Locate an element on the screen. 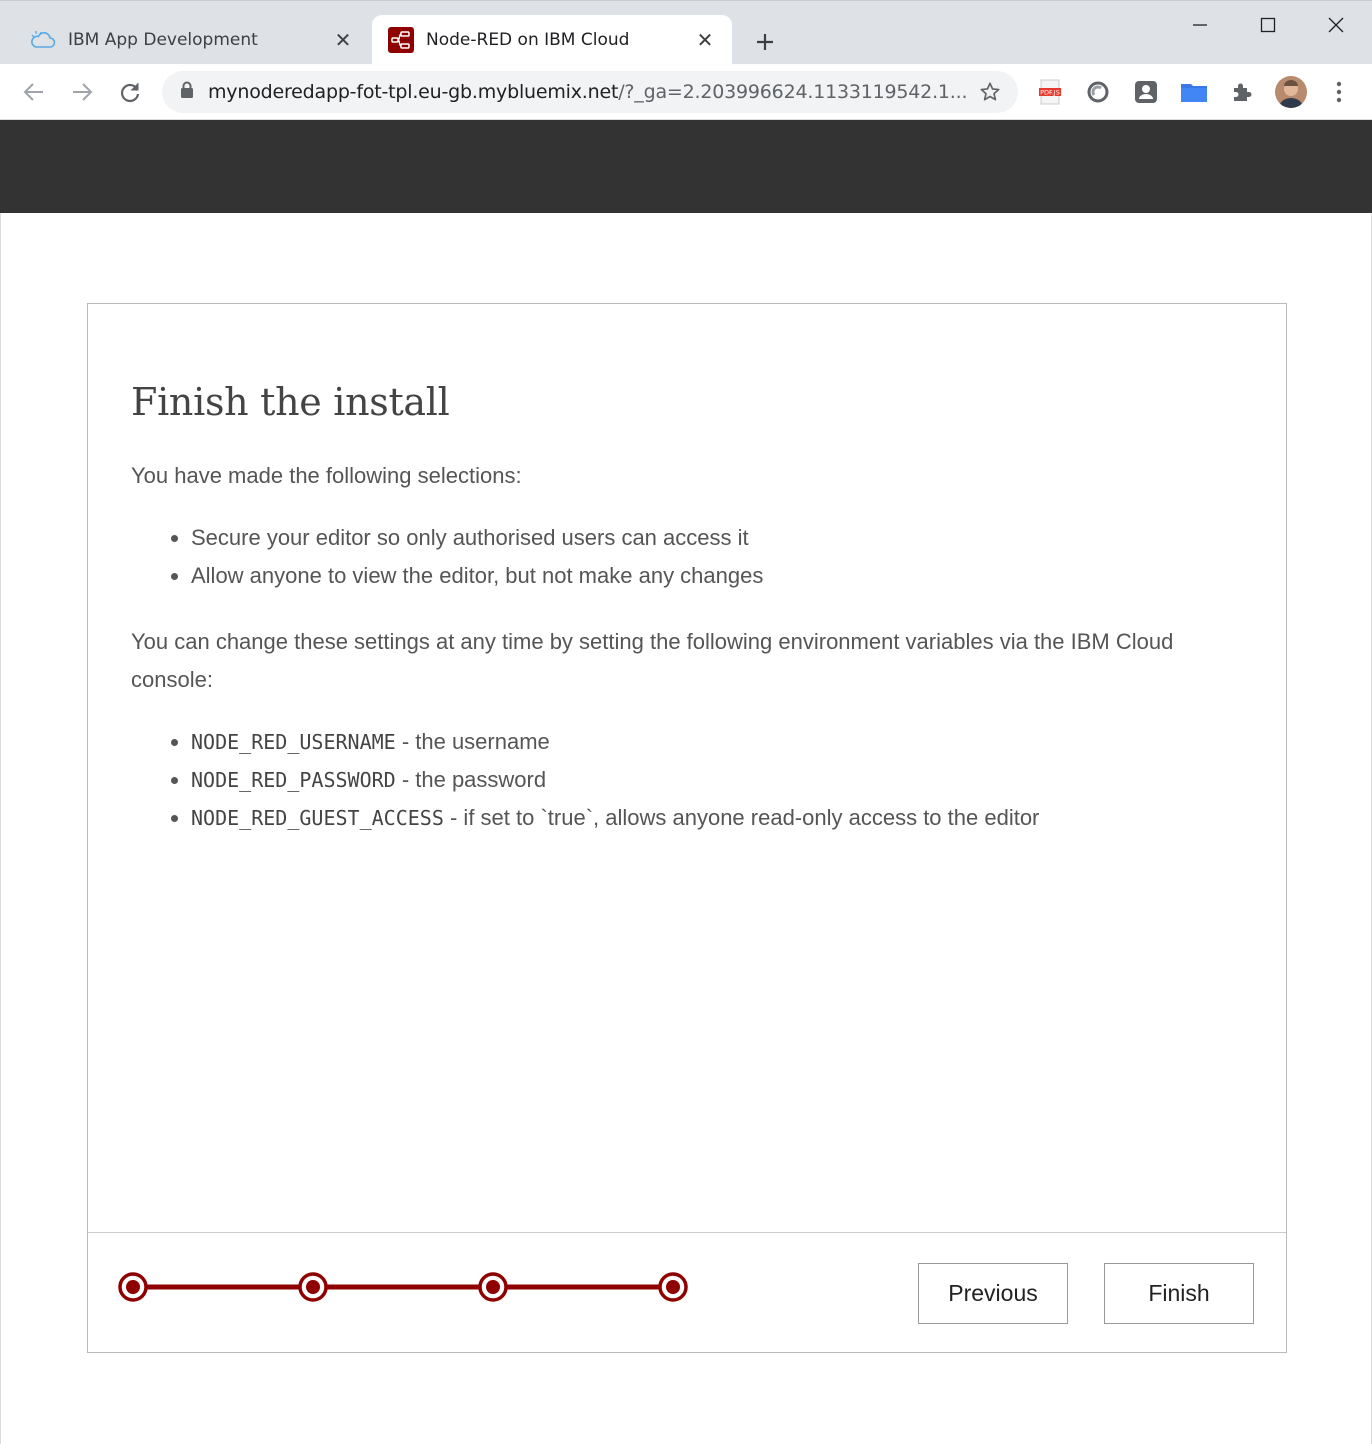  url-host: mynoderedapp-fot-tpl.eu-gb.mybluemix.net is located at coordinates (413, 92).